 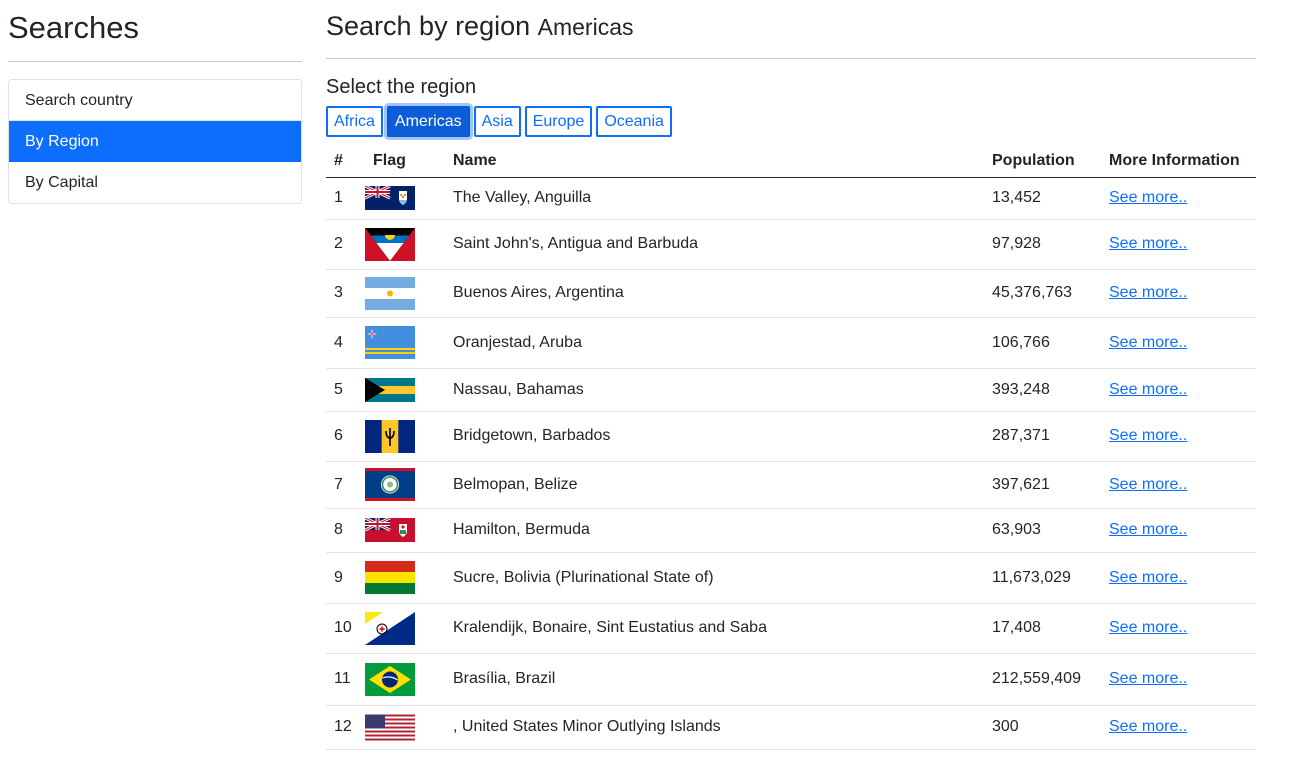 I want to click on sidebar-item-by-region: By Region, so click(x=155, y=141).